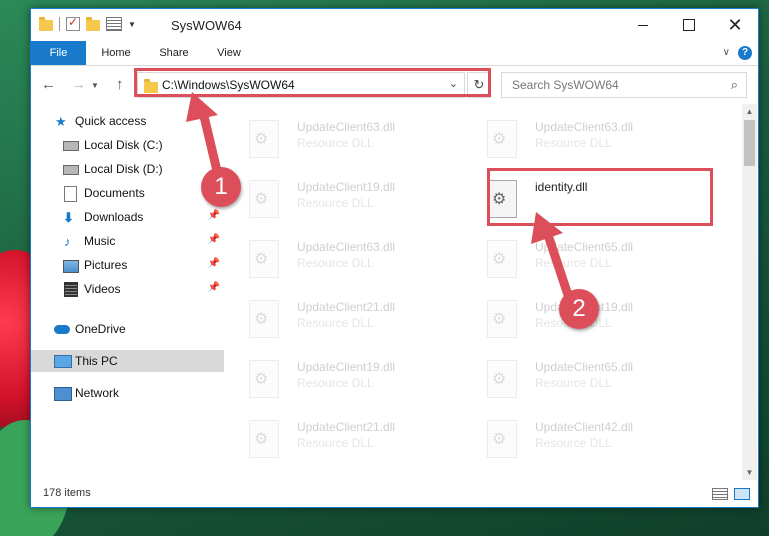 The image size is (769, 536). I want to click on search-box: Search SysWOW64 ⌕, so click(624, 85).